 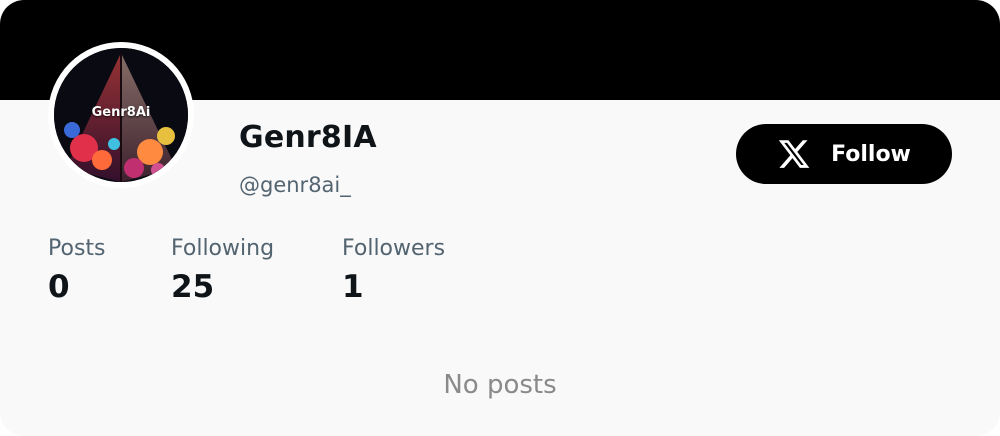 What do you see at coordinates (393, 270) in the screenshot?
I see `stat-followers: Followers 1` at bounding box center [393, 270].